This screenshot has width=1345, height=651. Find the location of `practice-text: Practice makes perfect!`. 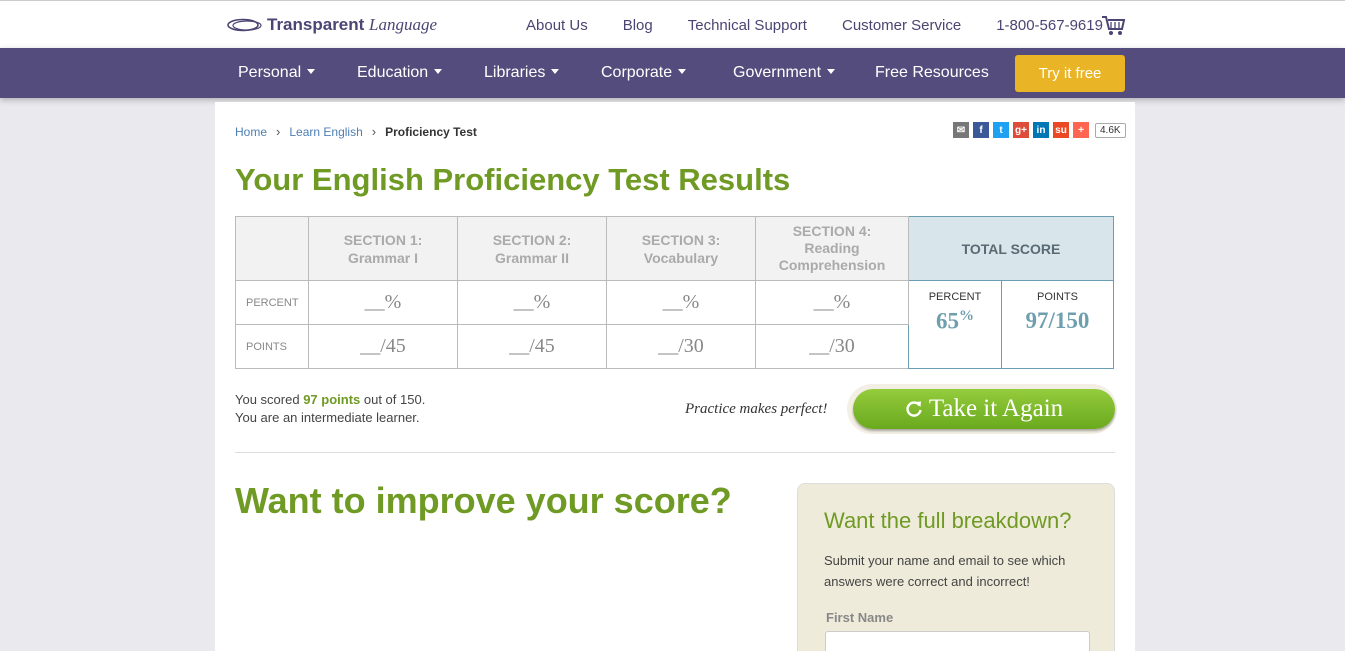

practice-text: Practice makes perfect! is located at coordinates (756, 409).